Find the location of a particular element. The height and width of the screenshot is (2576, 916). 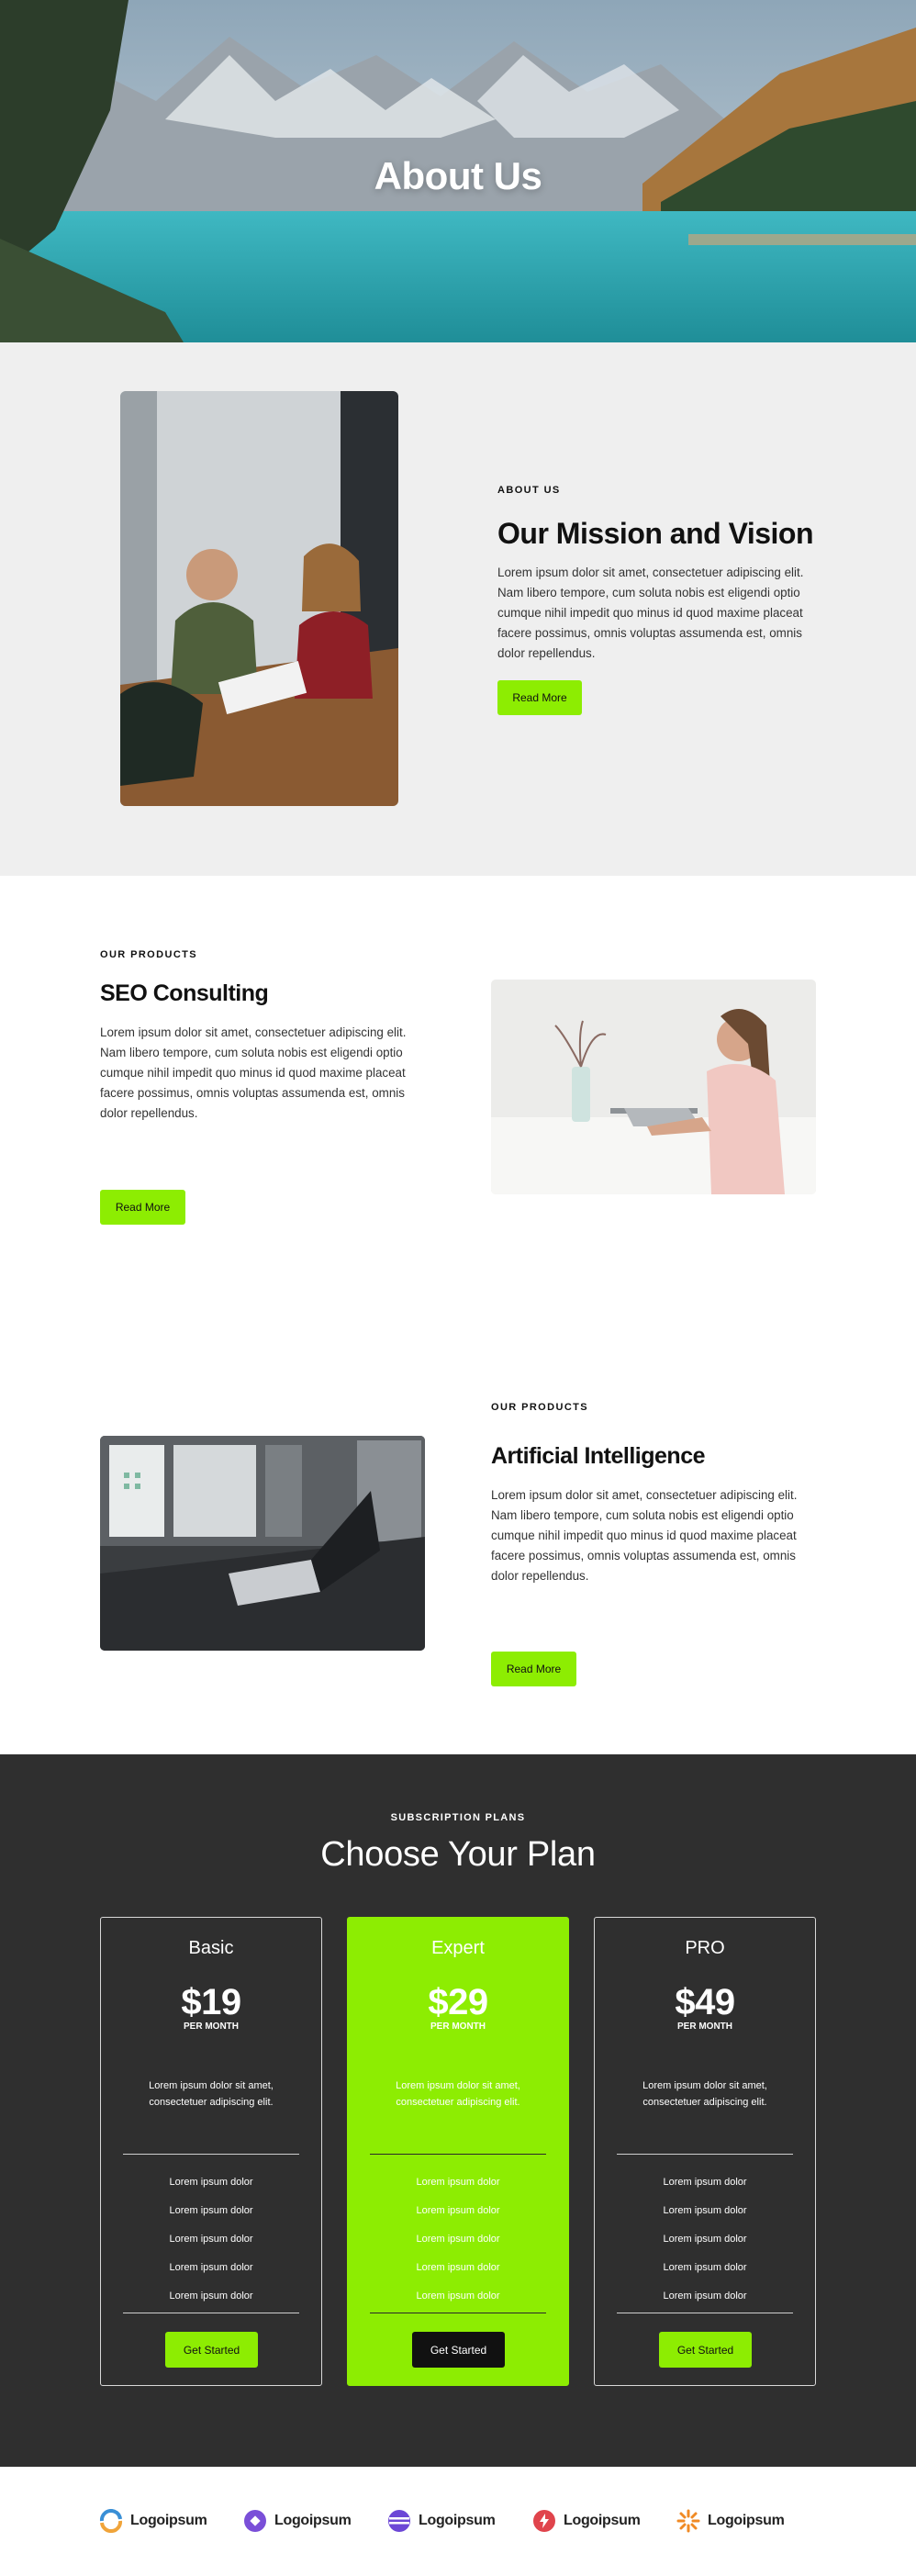

basic-get-started-button: Get Started is located at coordinates (211, 2350).